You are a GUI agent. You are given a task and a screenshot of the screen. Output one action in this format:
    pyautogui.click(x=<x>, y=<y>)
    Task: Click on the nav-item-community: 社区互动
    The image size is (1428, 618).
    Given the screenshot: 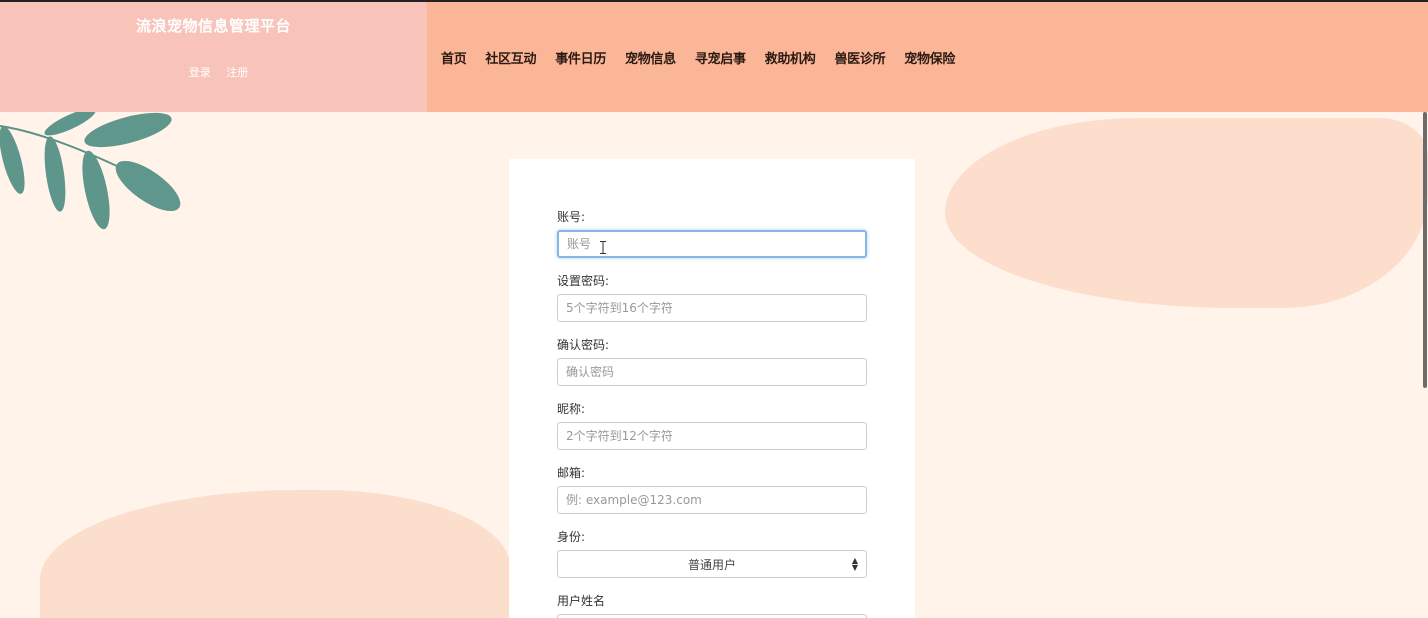 What is the action you would take?
    pyautogui.click(x=510, y=57)
    